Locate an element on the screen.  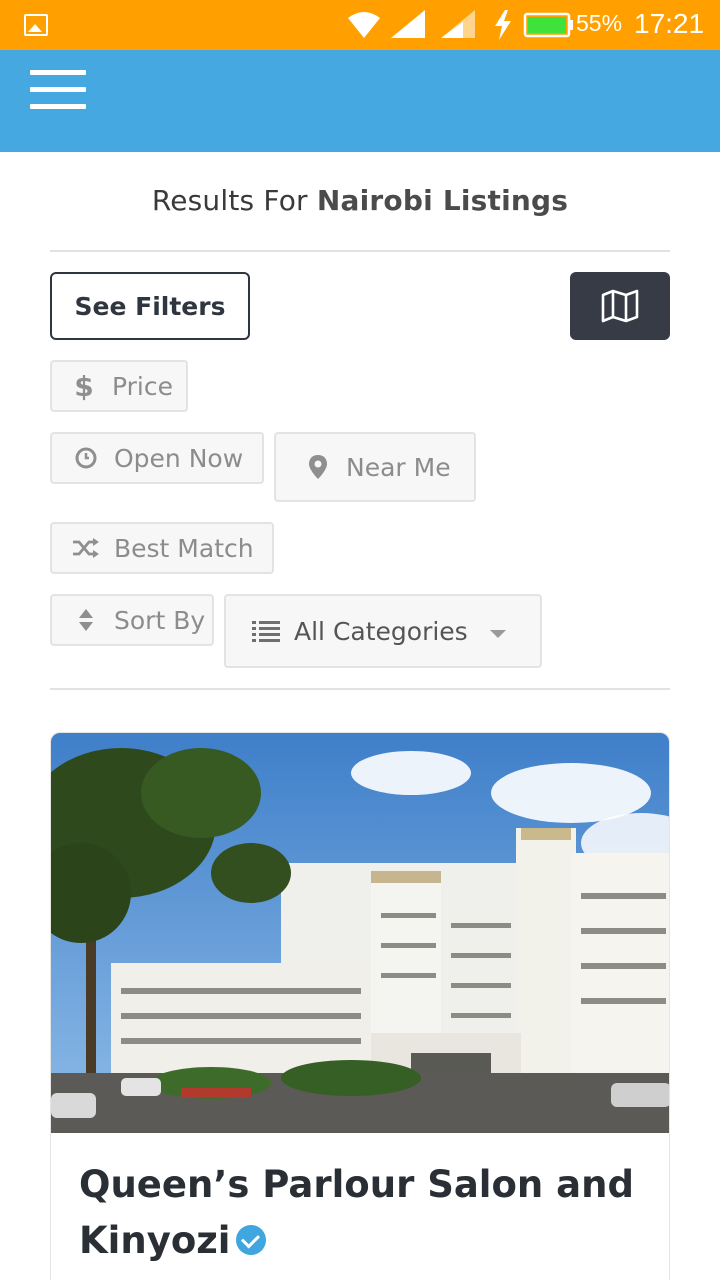
map-view-button is located at coordinates (620, 306).